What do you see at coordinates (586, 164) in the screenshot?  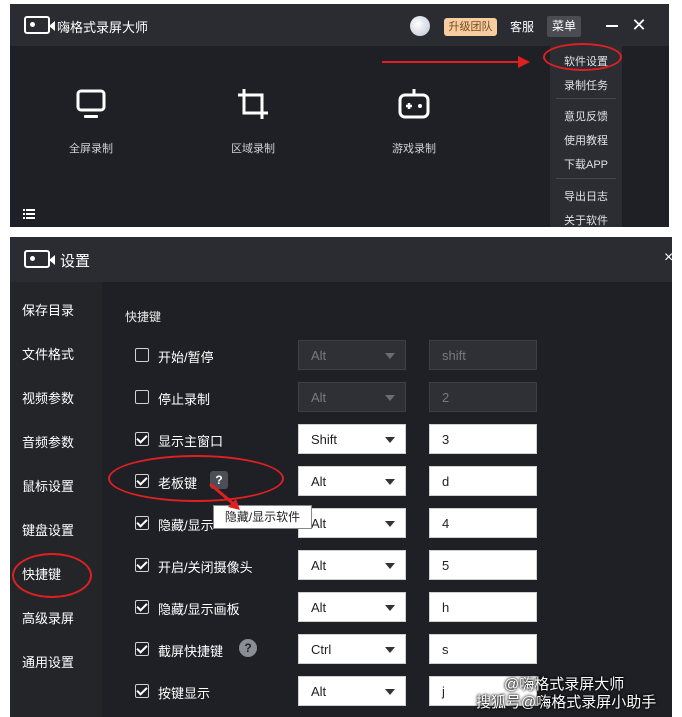 I see `menu-item-download-app: 下载APP` at bounding box center [586, 164].